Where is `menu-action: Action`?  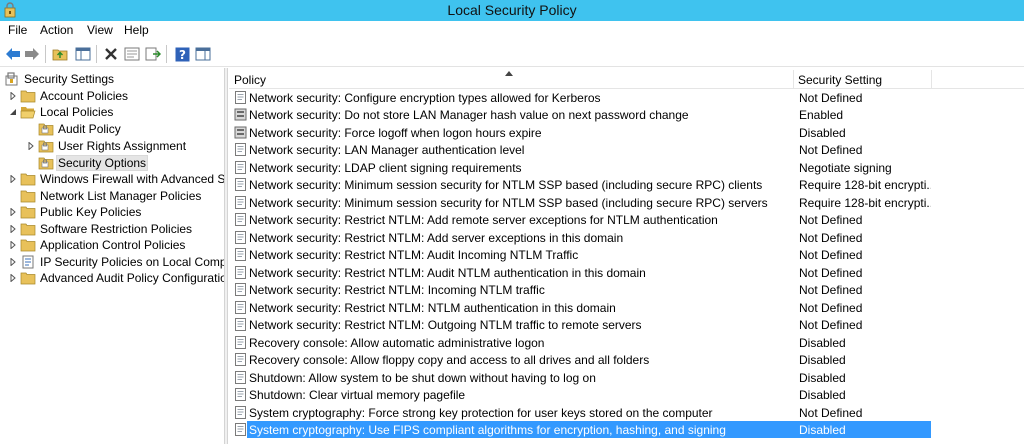
menu-action: Action is located at coordinates (56, 30).